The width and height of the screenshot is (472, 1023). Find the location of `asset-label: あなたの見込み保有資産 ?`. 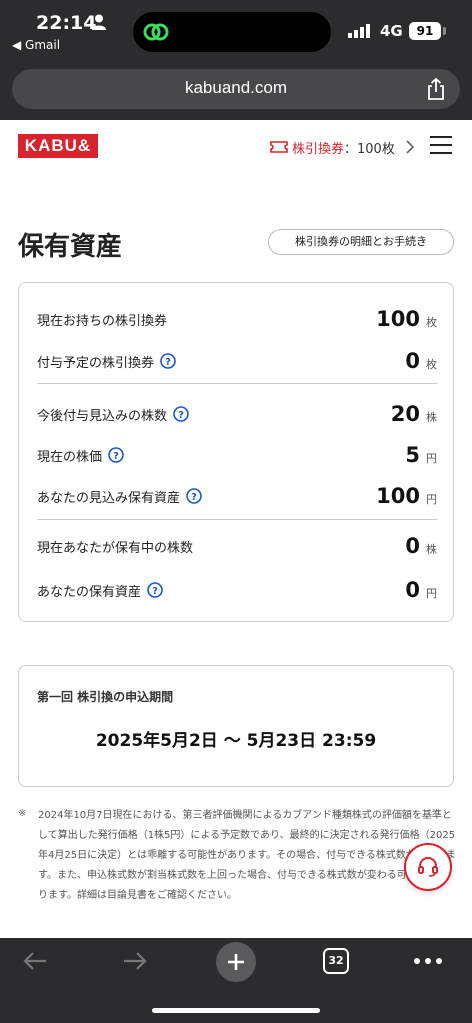

asset-label: あなたの見込み保有資産 ? is located at coordinates (119, 496).